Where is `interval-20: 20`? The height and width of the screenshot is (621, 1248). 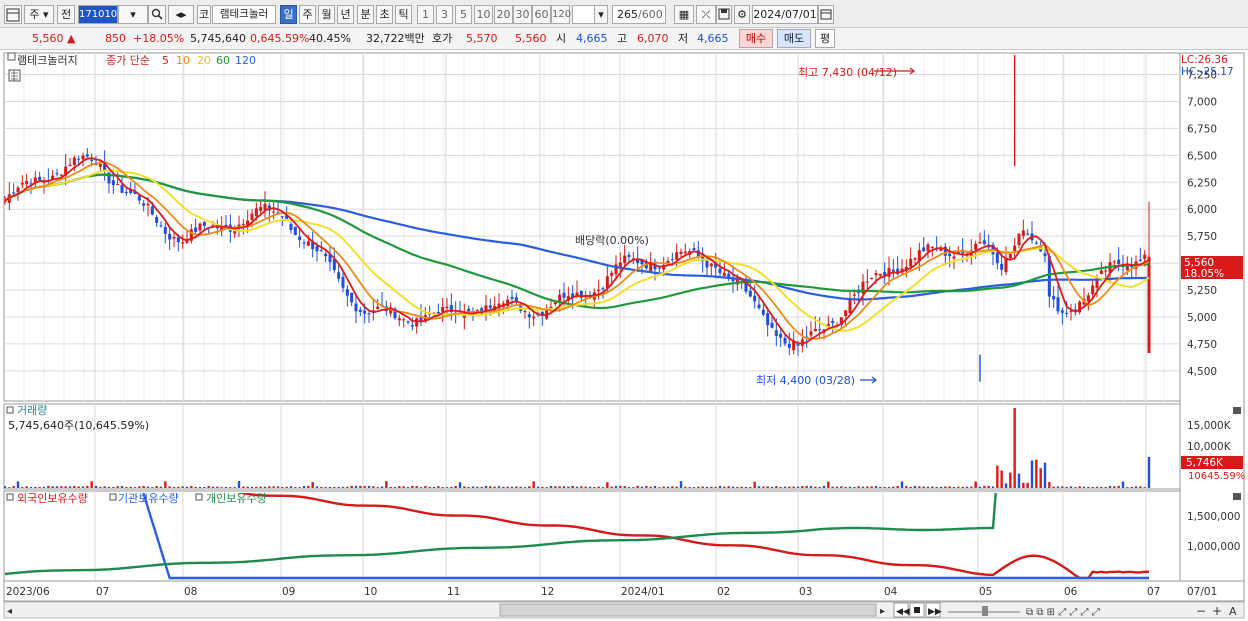
interval-20: 20 is located at coordinates (503, 14).